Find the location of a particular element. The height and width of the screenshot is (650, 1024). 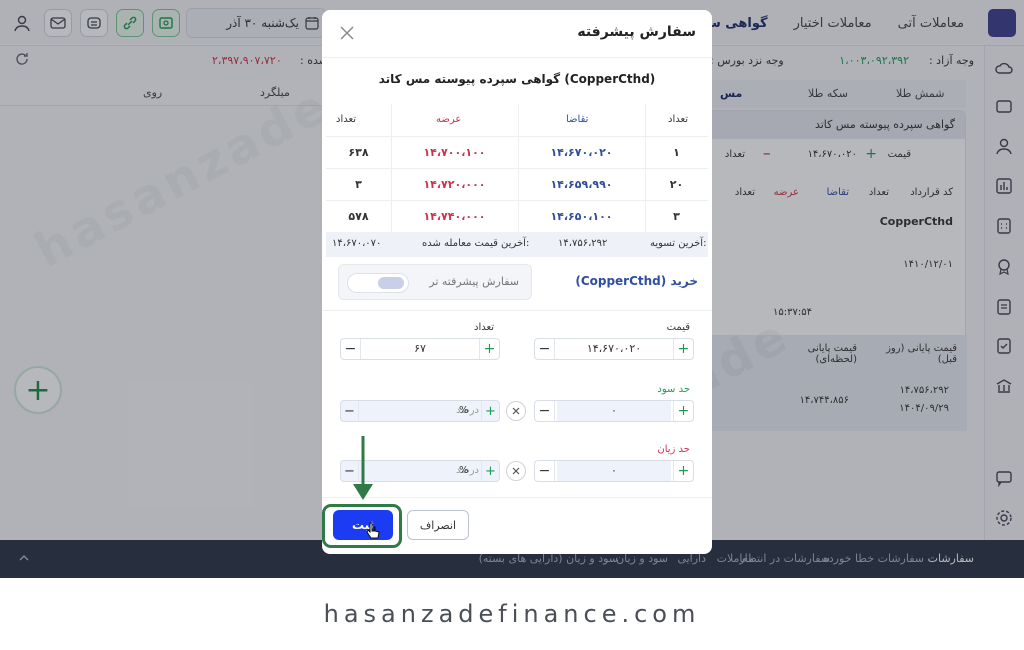

price-label: قیمت is located at coordinates (678, 327).